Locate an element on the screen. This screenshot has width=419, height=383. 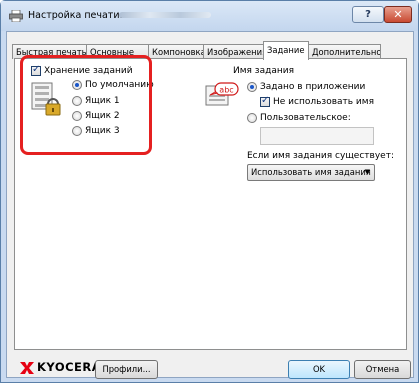
tab-layout: Компоновка is located at coordinates (176, 51).